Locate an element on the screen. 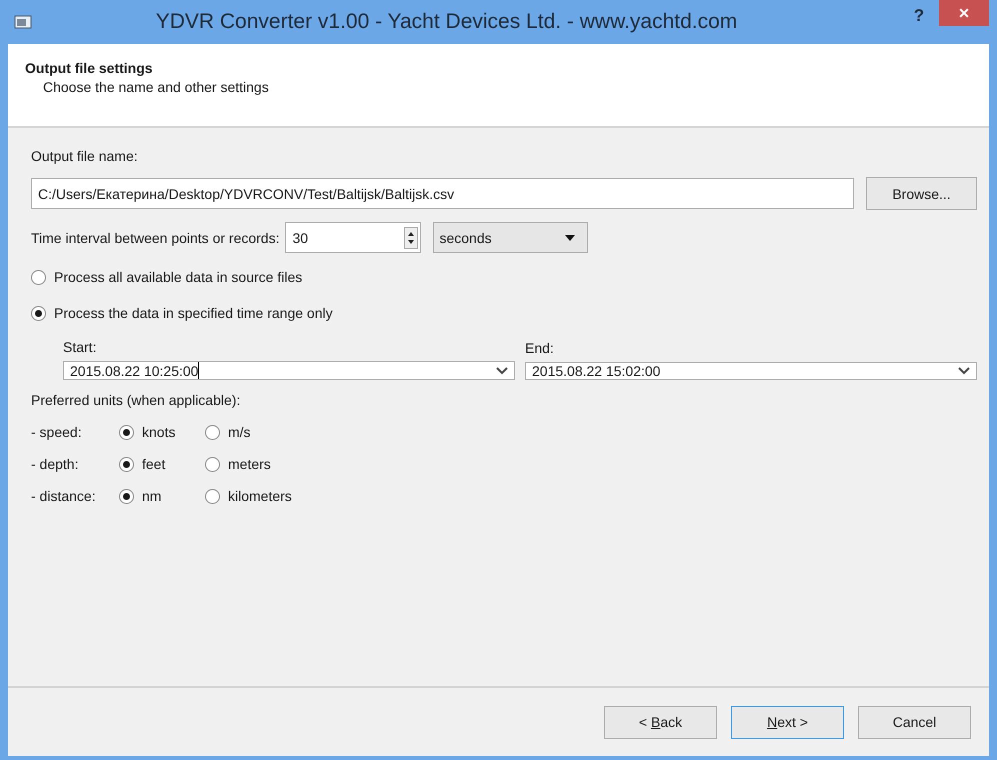 The height and width of the screenshot is (760, 997). section-label: Preferred units (when applicable): is located at coordinates (135, 400).